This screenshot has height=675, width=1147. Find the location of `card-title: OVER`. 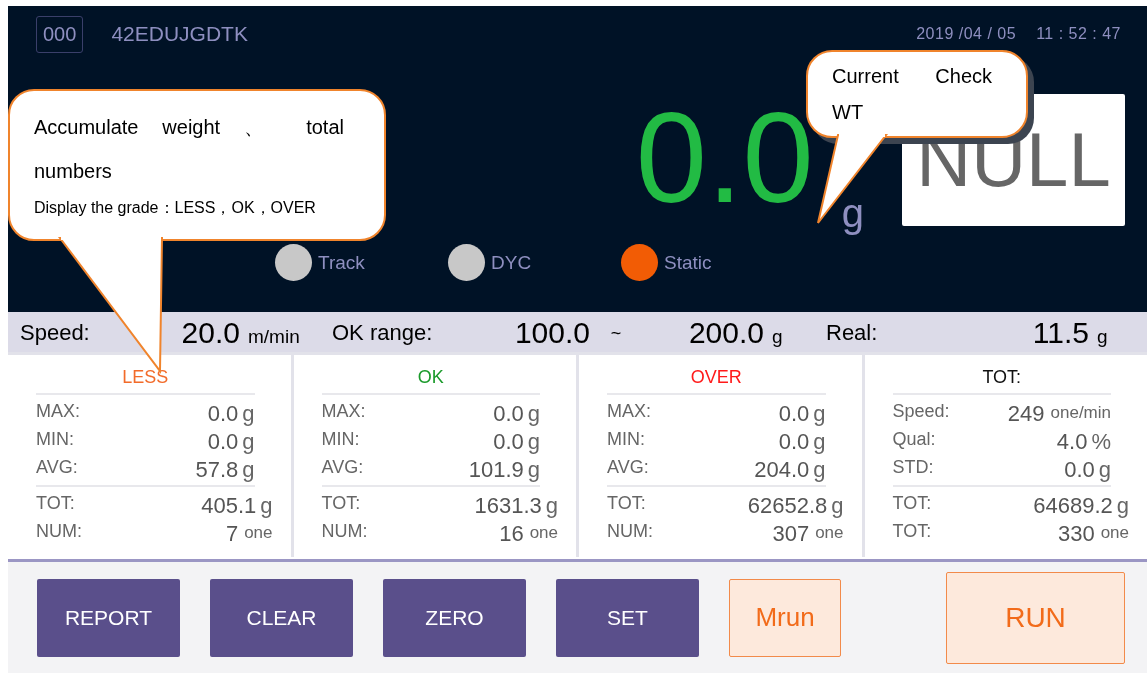

card-title: OVER is located at coordinates (716, 375).